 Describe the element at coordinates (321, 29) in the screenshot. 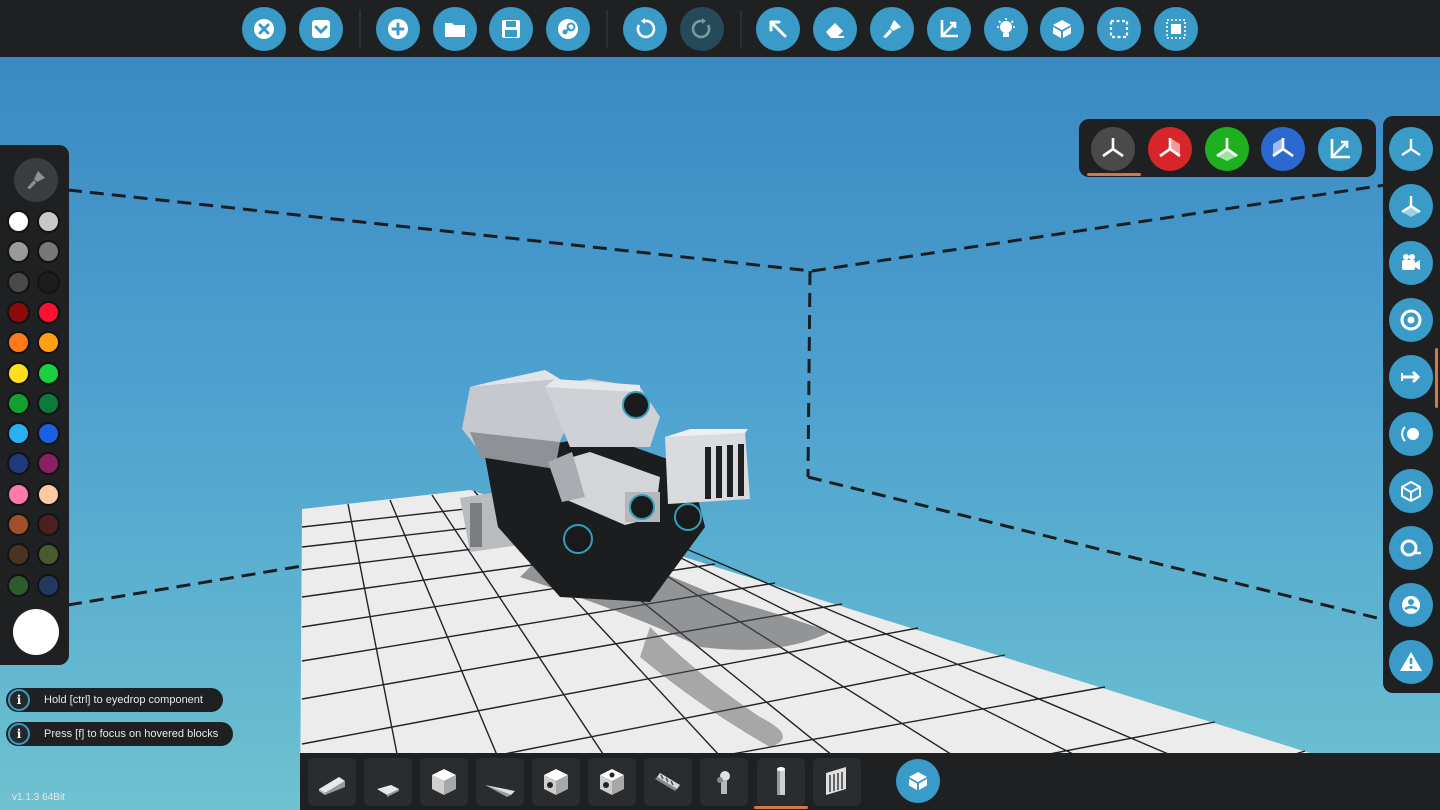

I see `menu-button` at that location.